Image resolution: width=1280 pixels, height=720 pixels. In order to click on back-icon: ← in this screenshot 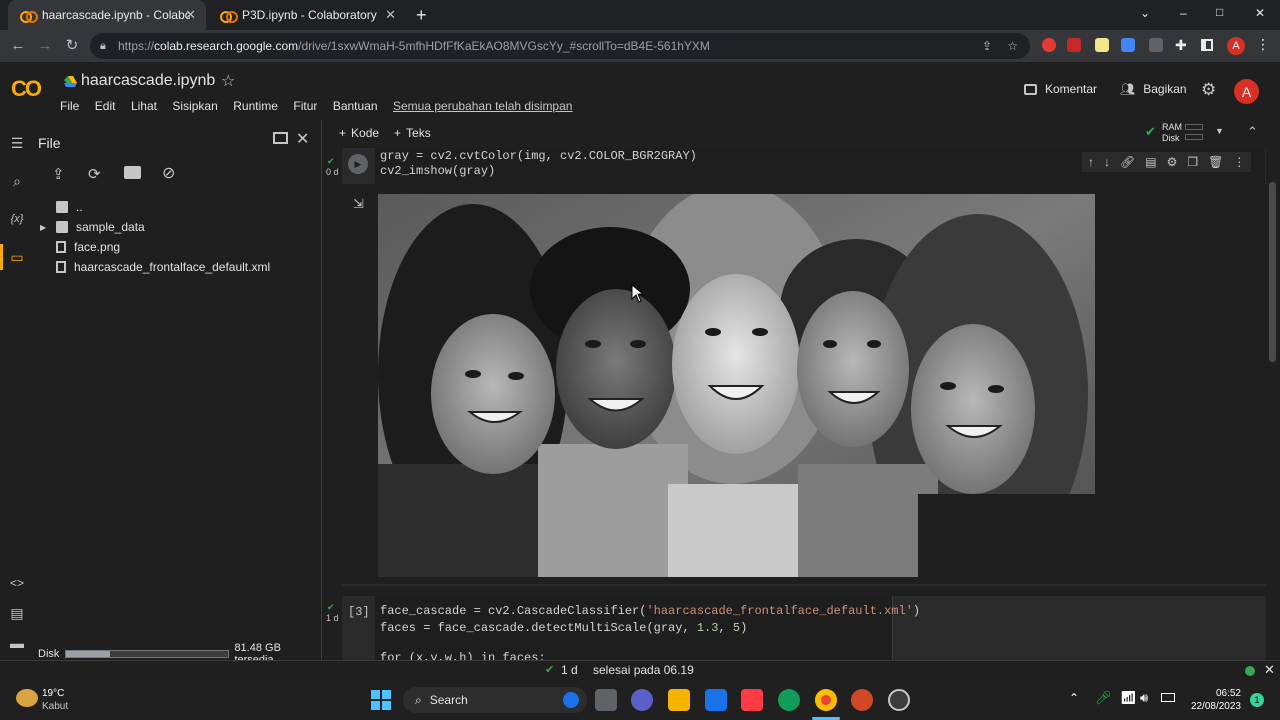, I will do `click(18, 46)`.